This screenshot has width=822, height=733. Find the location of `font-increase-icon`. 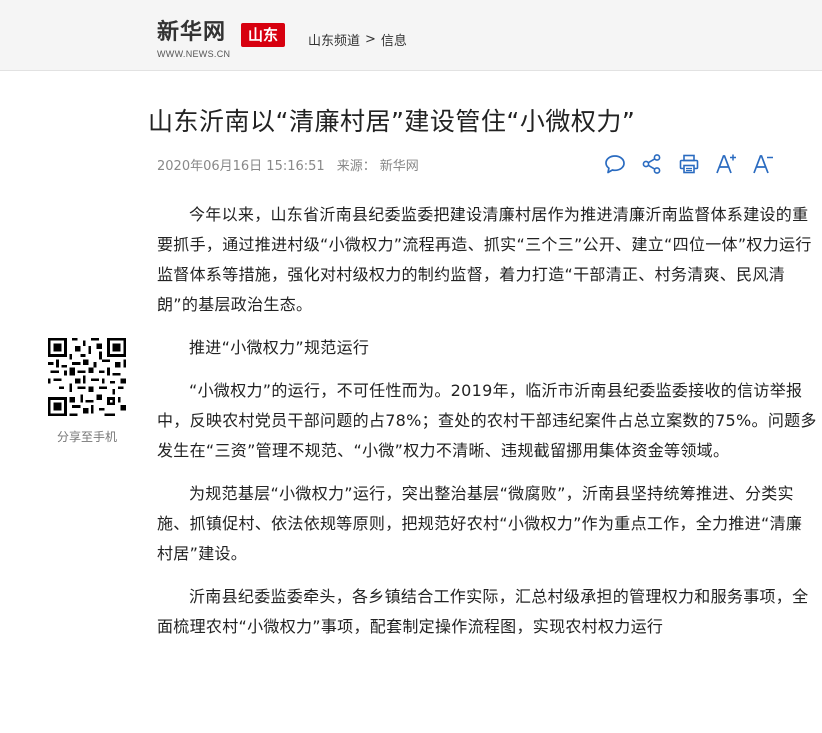

font-increase-icon is located at coordinates (725, 164).